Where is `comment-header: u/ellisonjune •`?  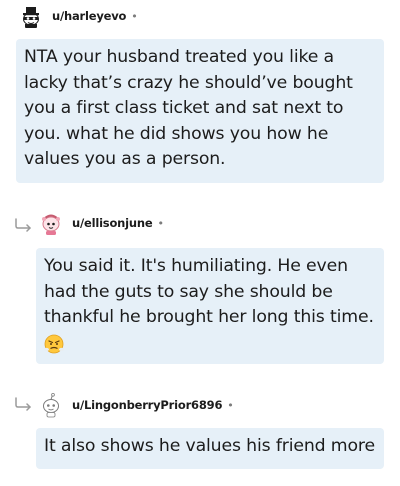
comment-header: u/ellisonjune • is located at coordinates (101, 223).